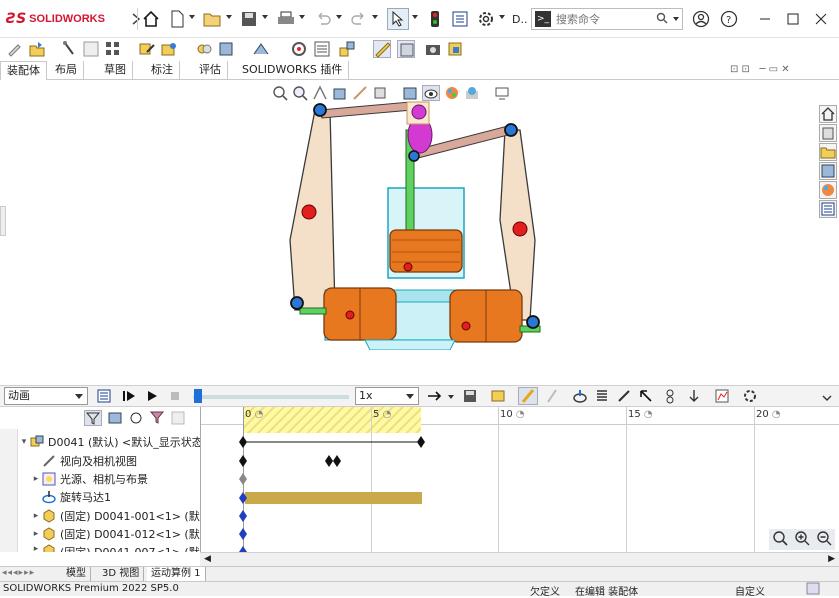  Describe the element at coordinates (76, 574) in the screenshot. I see `tab-model: 模型` at that location.